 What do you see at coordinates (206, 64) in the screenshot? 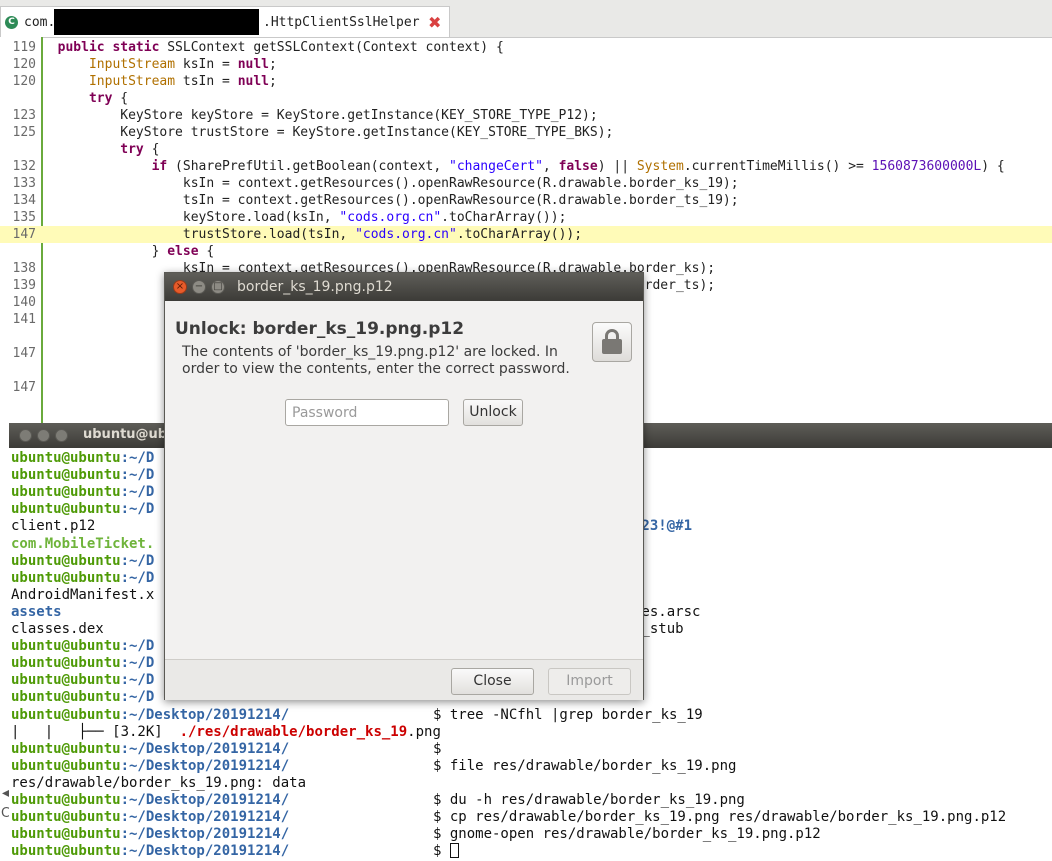
I see `code-token: ksIn =` at bounding box center [206, 64].